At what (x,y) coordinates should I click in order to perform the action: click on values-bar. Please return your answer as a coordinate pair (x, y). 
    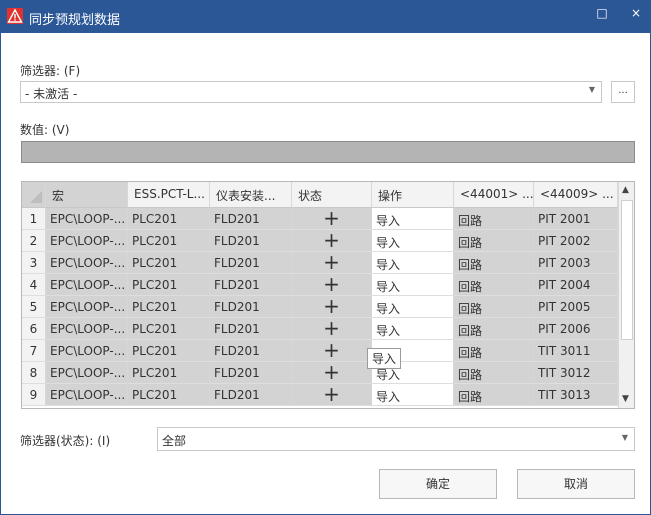
    Looking at the image, I should click on (328, 152).